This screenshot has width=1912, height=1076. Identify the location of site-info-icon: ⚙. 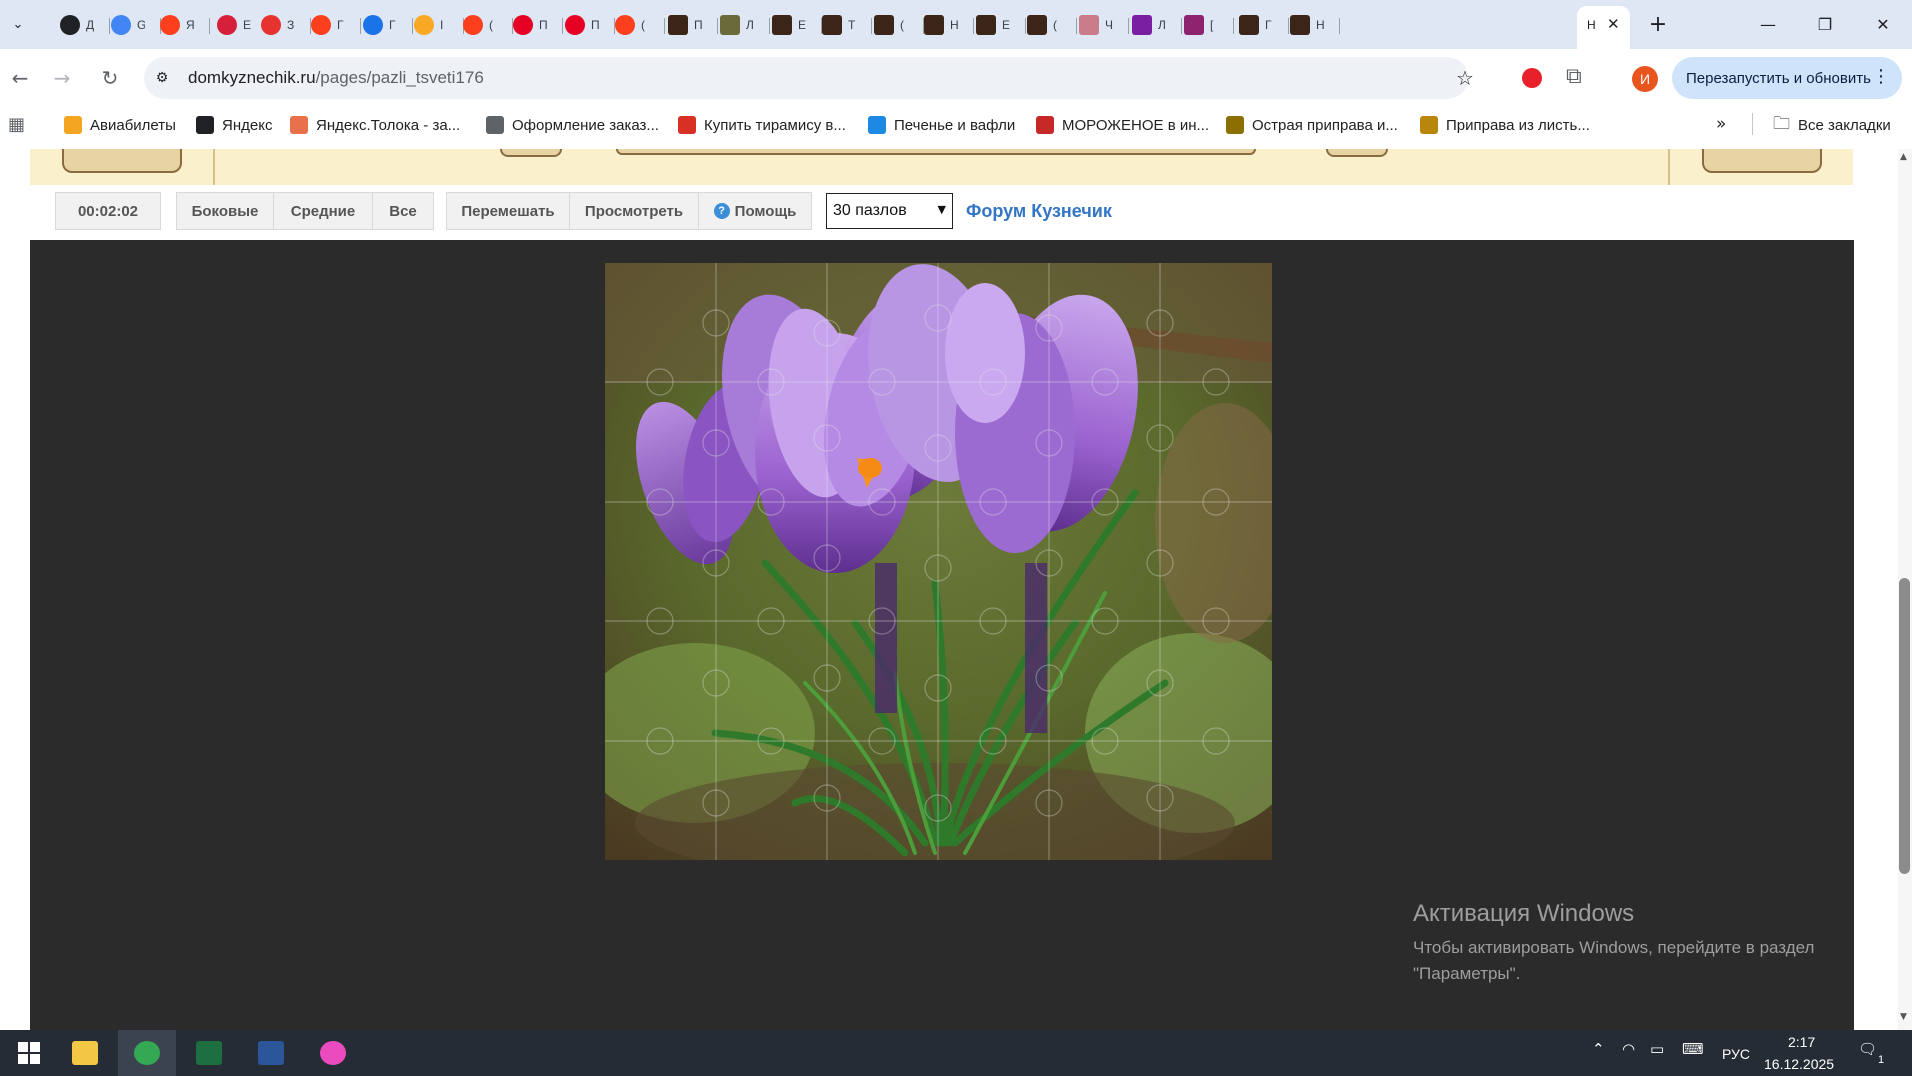
(162, 78).